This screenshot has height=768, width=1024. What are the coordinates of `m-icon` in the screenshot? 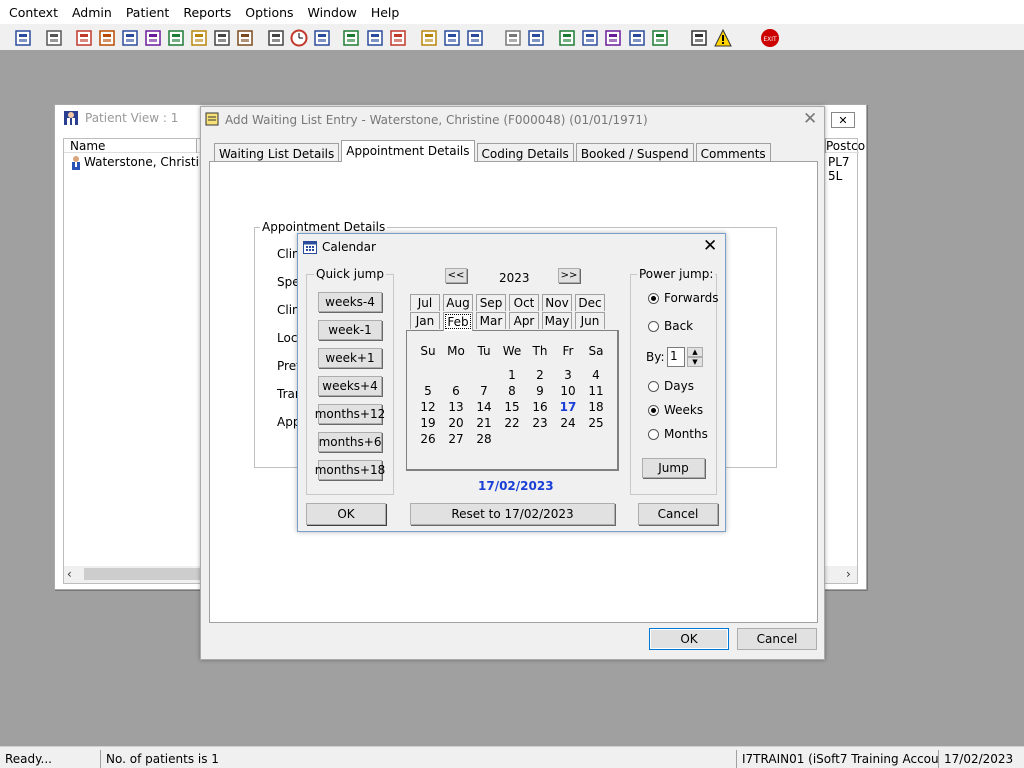 It's located at (153, 38).